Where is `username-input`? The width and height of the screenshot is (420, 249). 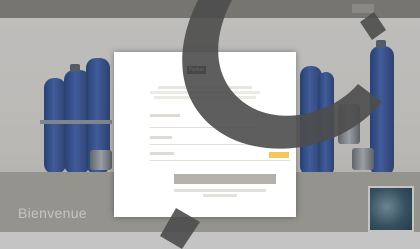
username-input is located at coordinates (205, 123).